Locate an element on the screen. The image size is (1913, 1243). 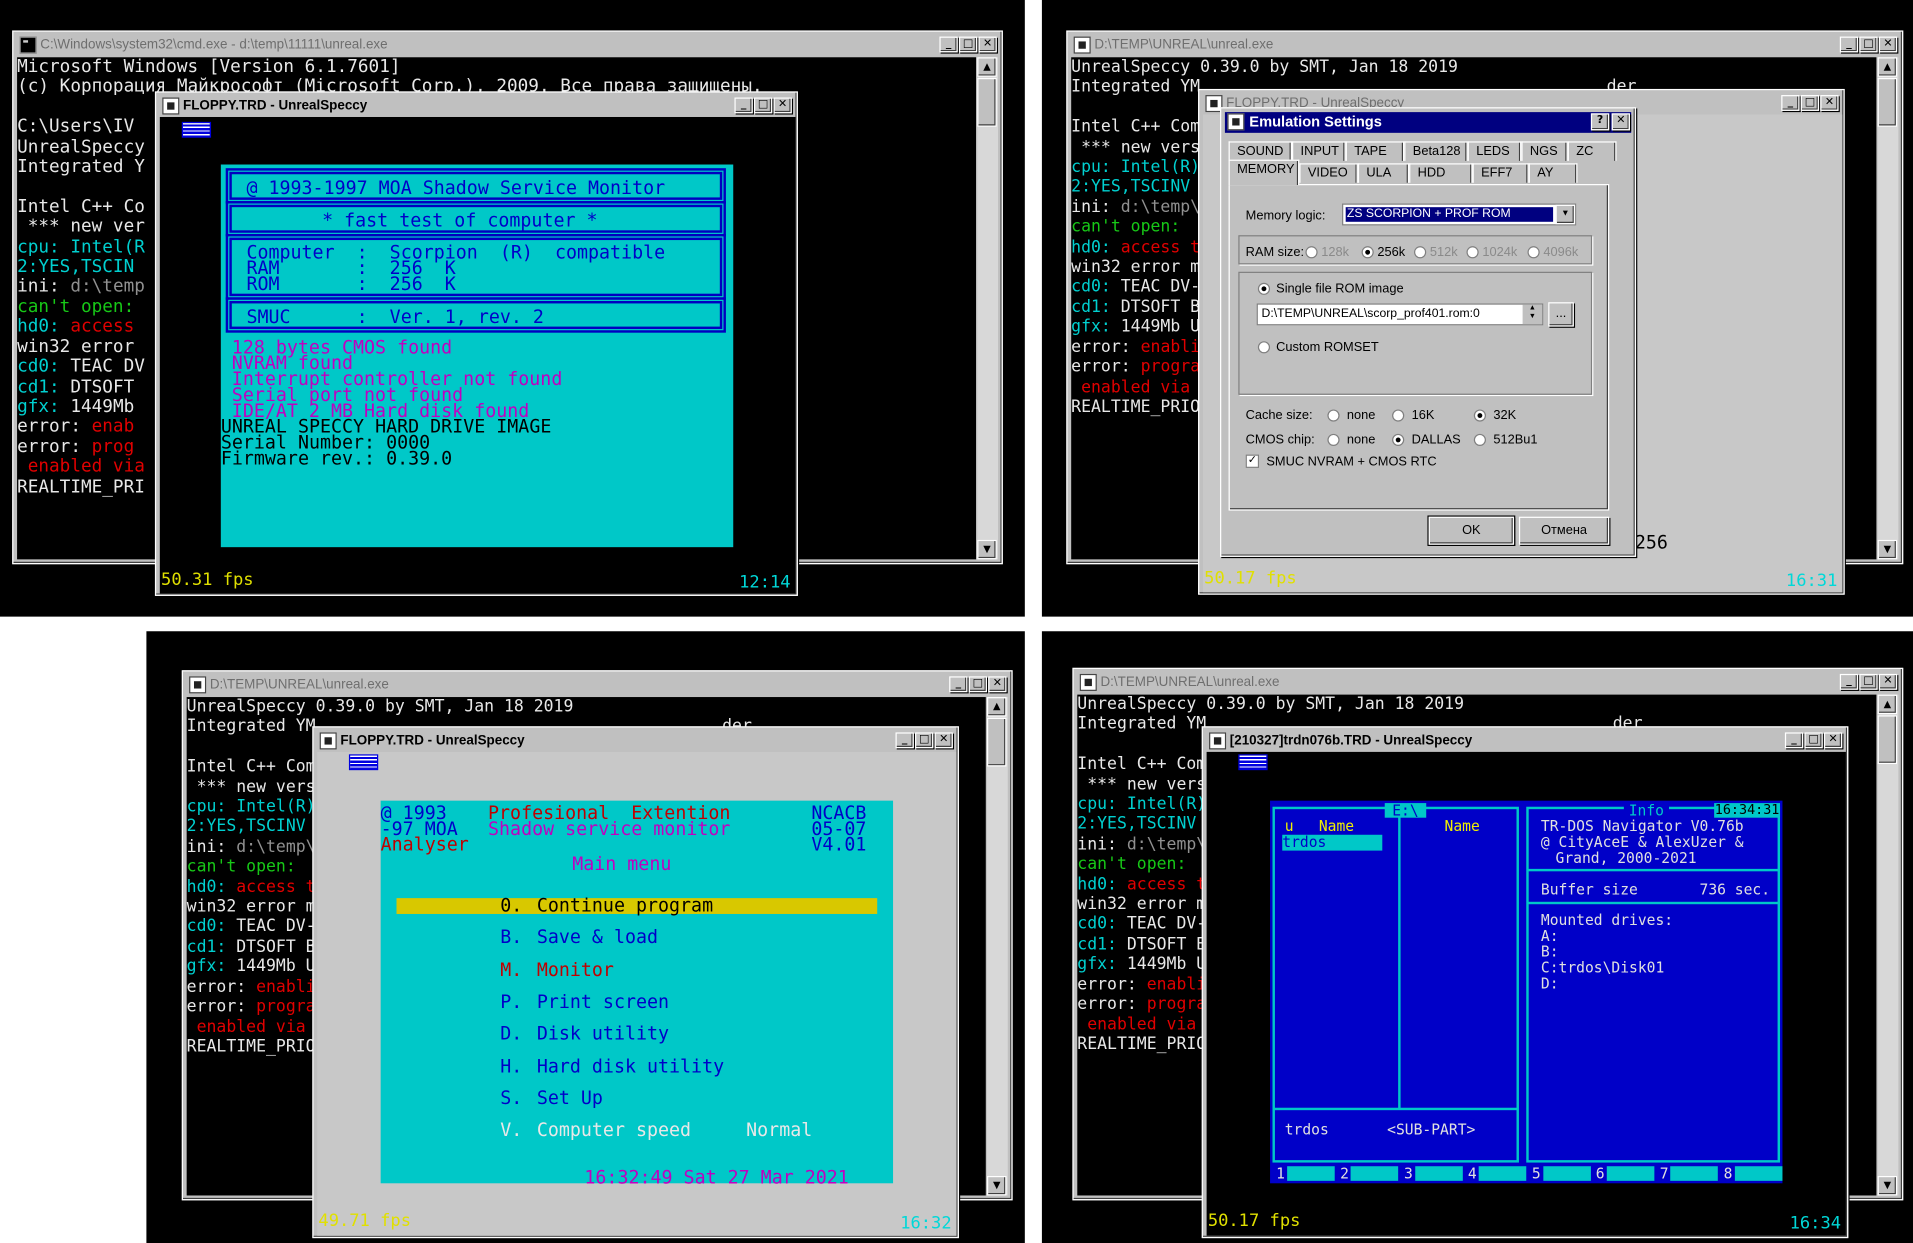
tab-zc: ZC is located at coordinates (1592, 151).